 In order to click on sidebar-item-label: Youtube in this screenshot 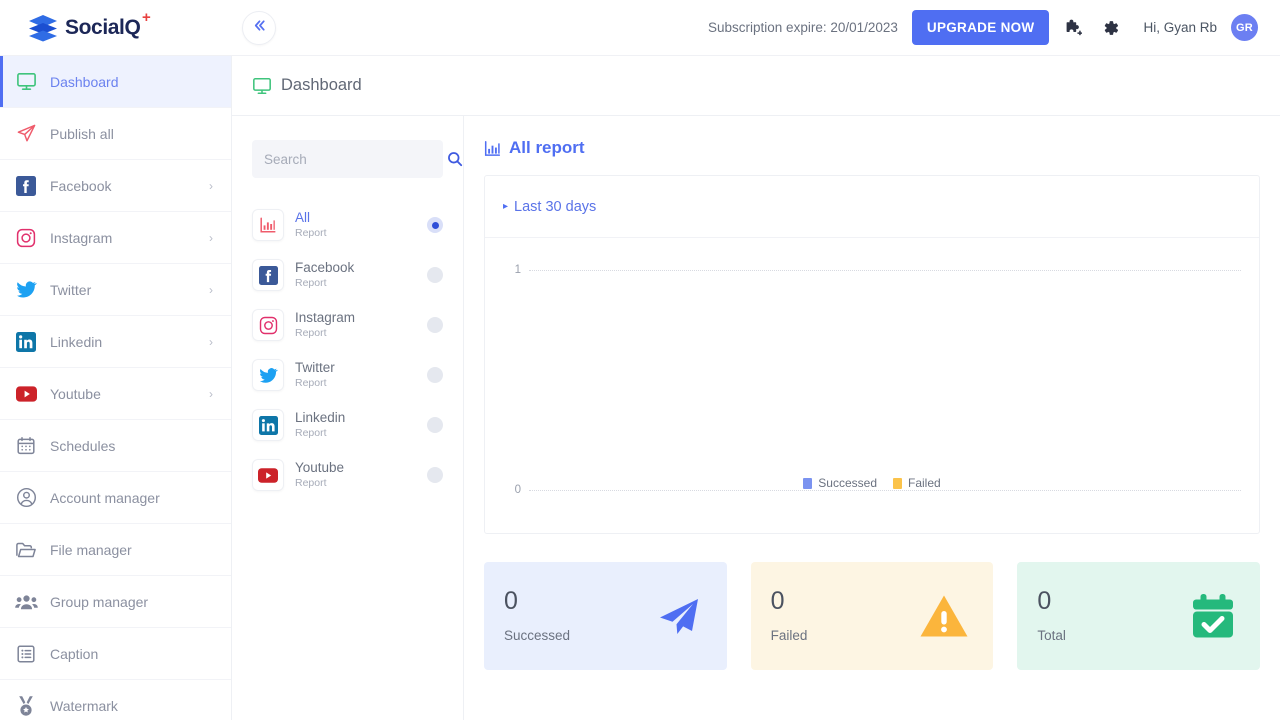, I will do `click(75, 393)`.